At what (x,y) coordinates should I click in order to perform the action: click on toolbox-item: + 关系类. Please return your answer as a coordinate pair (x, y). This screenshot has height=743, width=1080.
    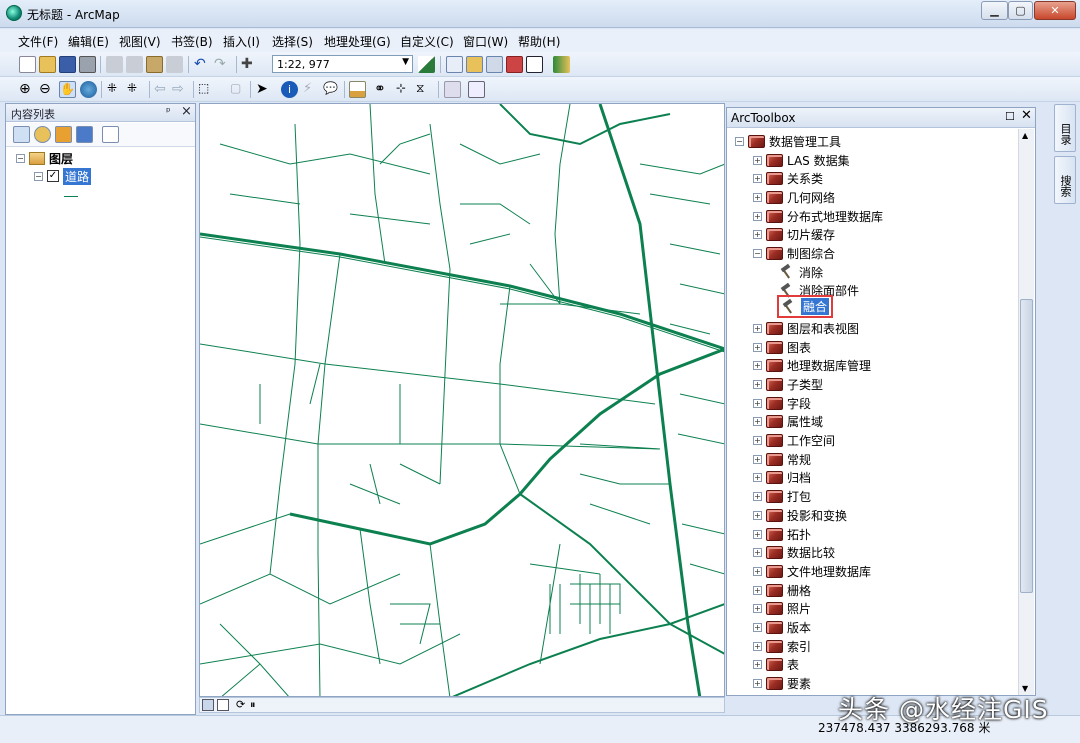
    Looking at the image, I should click on (788, 179).